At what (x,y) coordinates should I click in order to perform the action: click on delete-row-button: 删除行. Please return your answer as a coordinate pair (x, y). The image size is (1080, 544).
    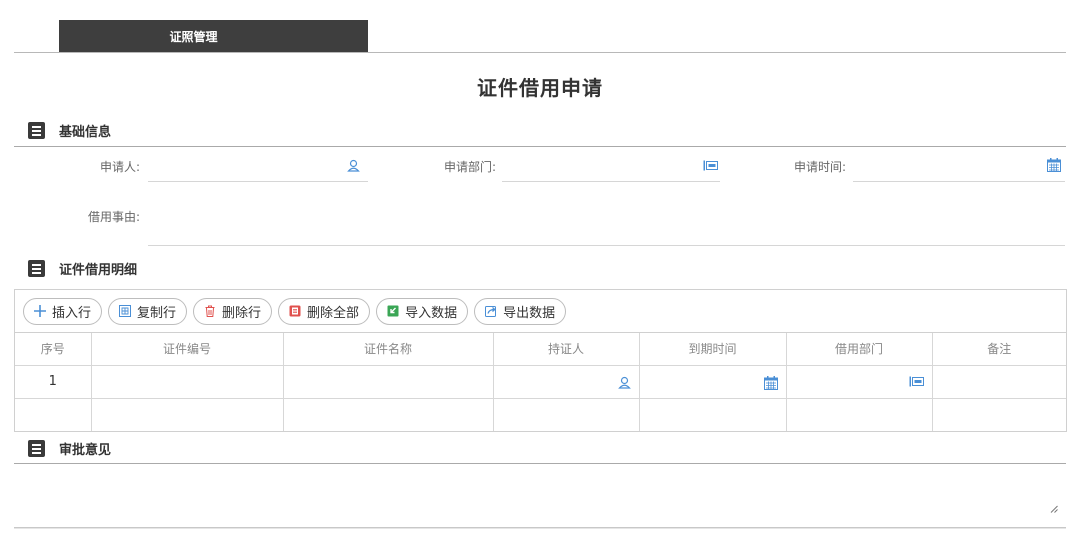
    Looking at the image, I should click on (233, 311).